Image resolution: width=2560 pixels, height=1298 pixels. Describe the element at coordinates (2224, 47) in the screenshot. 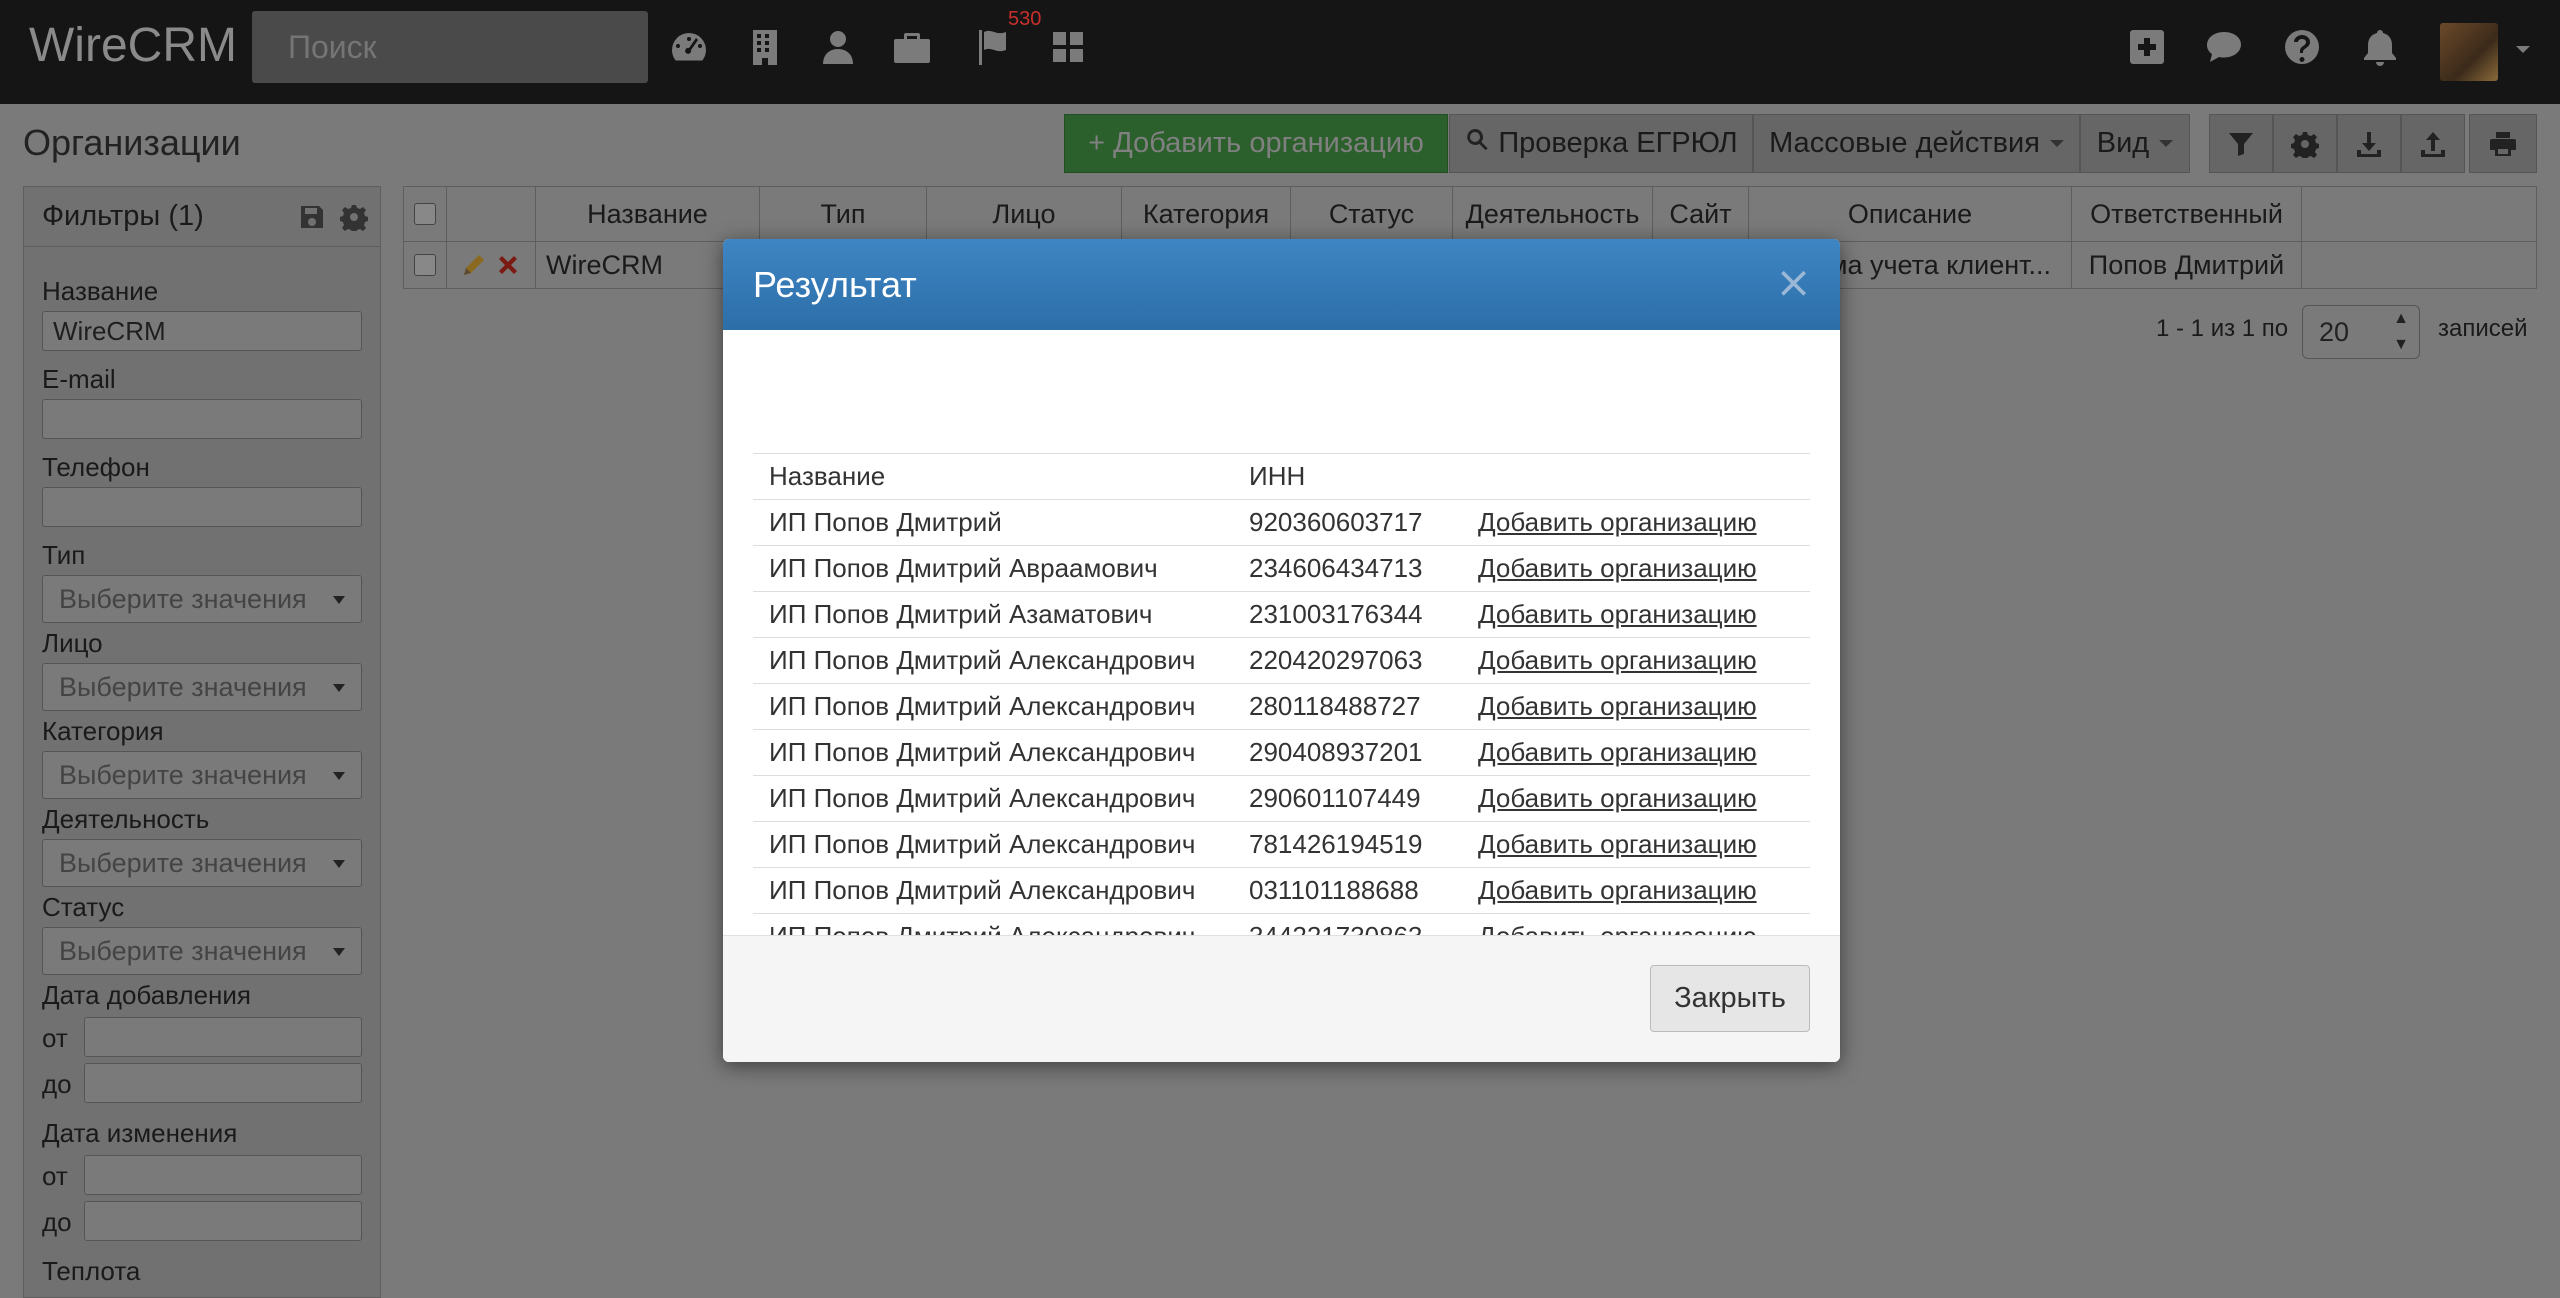

I see `chat-icon` at that location.